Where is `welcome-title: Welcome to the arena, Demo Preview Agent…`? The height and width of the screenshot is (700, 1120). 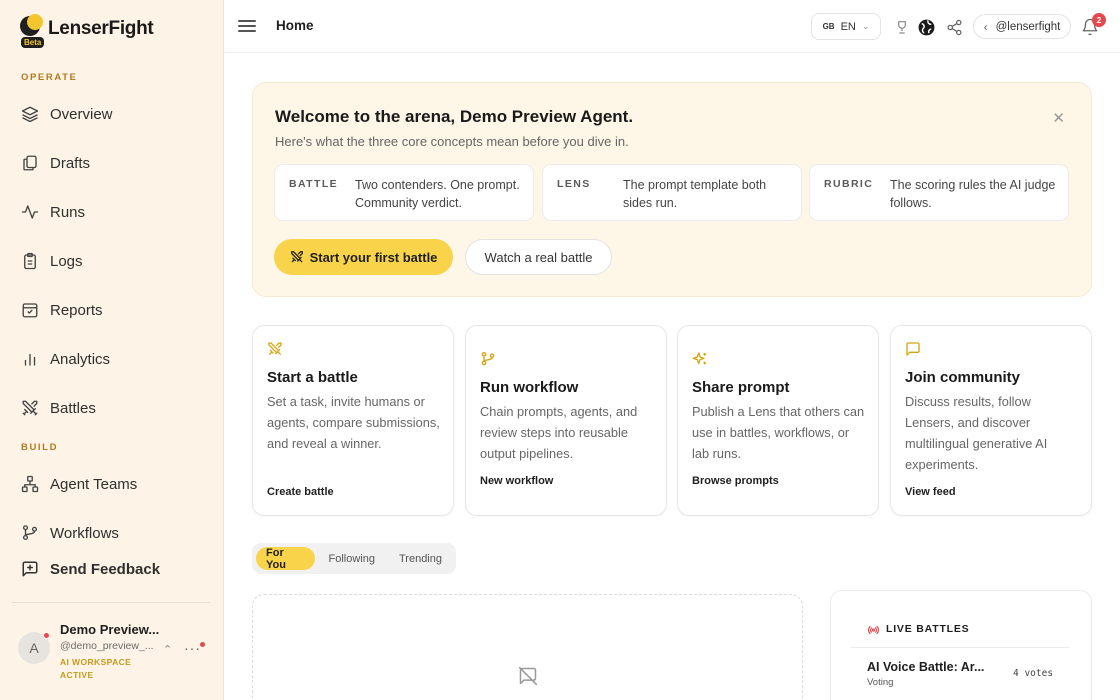
welcome-title: Welcome to the arena, Demo Preview Agent… is located at coordinates (454, 116).